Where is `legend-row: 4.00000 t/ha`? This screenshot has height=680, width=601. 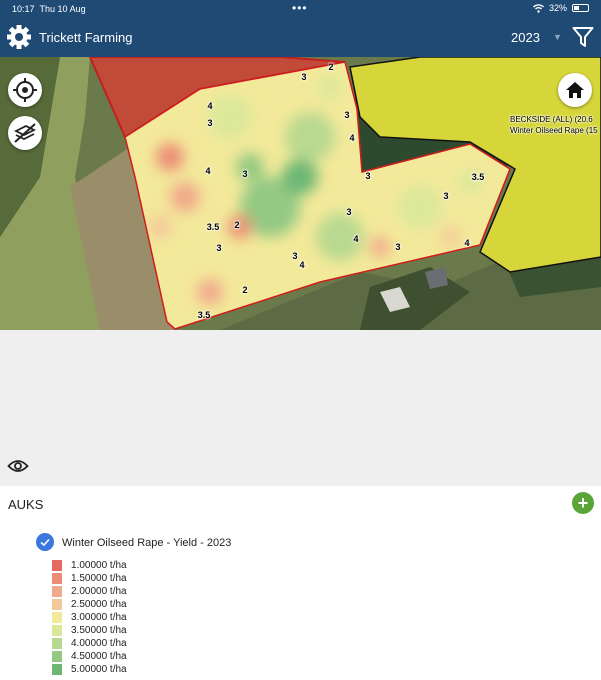
legend-row: 4.00000 t/ha is located at coordinates (89, 643).